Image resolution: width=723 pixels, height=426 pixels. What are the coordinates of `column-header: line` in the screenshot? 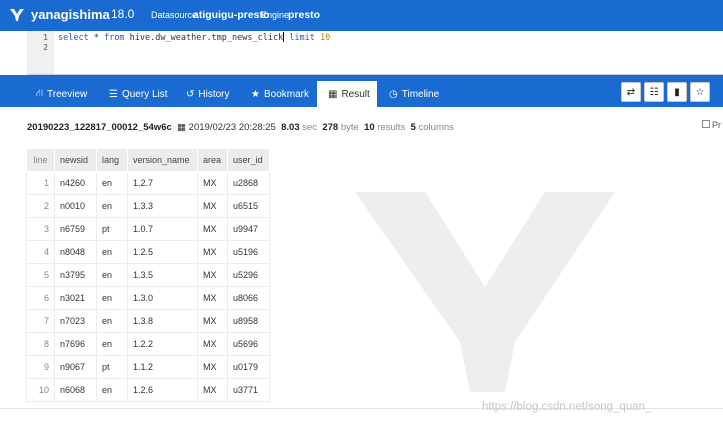 It's located at (40, 160).